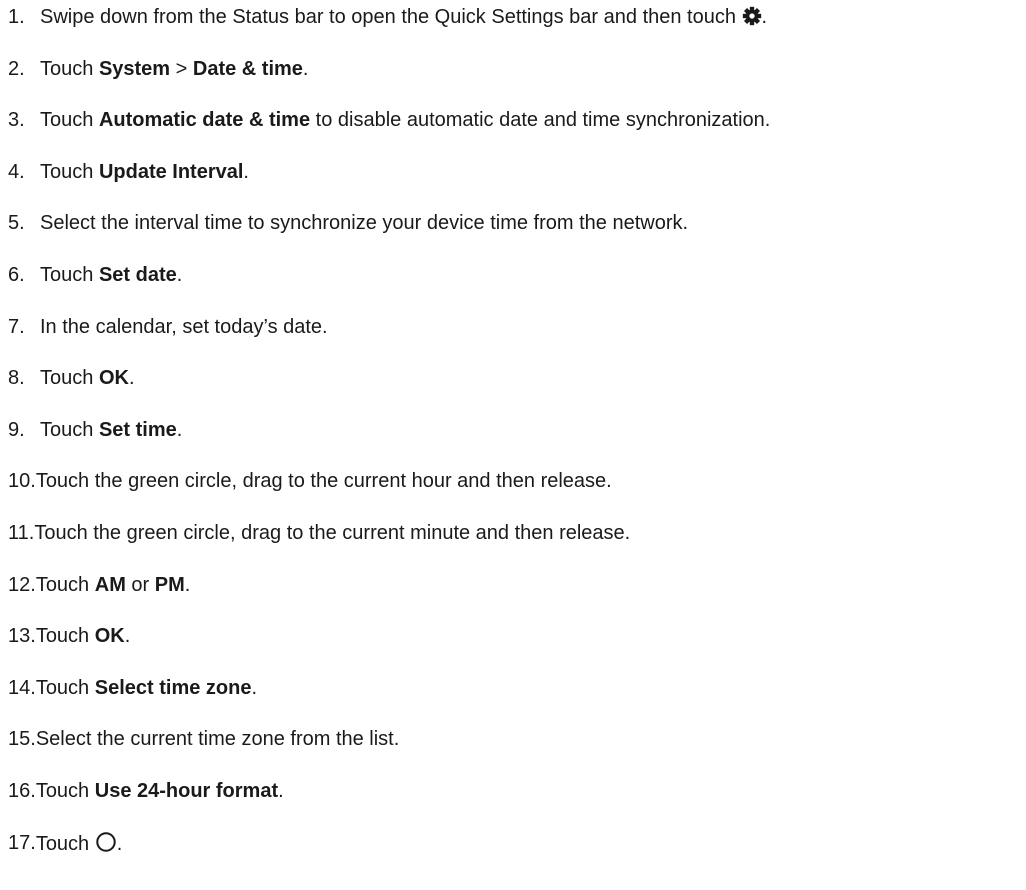  I want to click on step-2: 2. Touch System > Date & time., so click(516, 83).